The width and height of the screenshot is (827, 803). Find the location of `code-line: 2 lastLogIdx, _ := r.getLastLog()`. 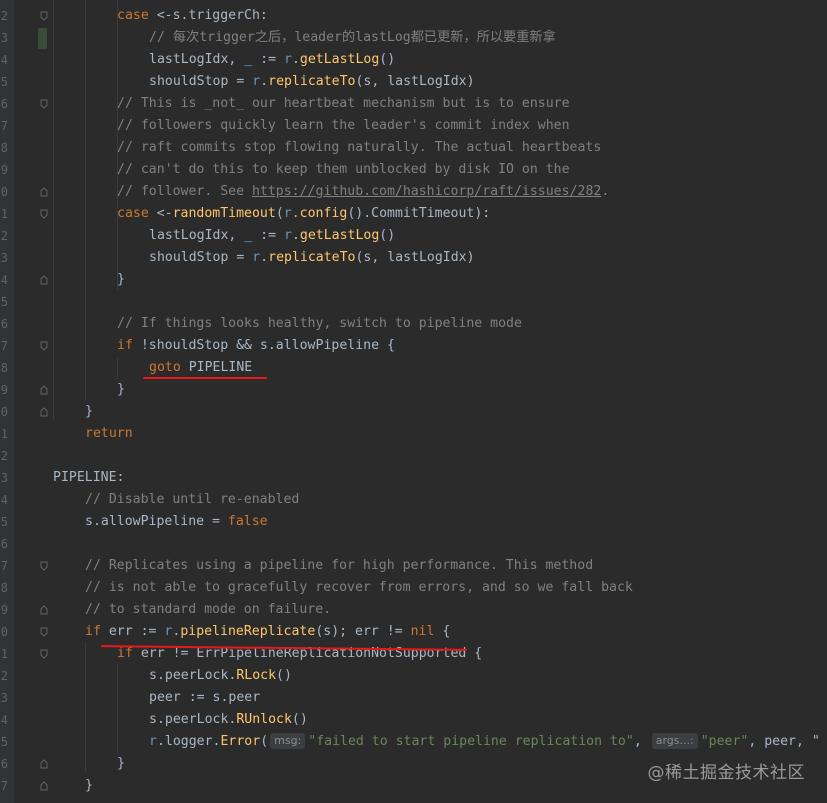

code-line: 2 lastLogIdx, _ := r.getLastLog() is located at coordinates (413, 236).